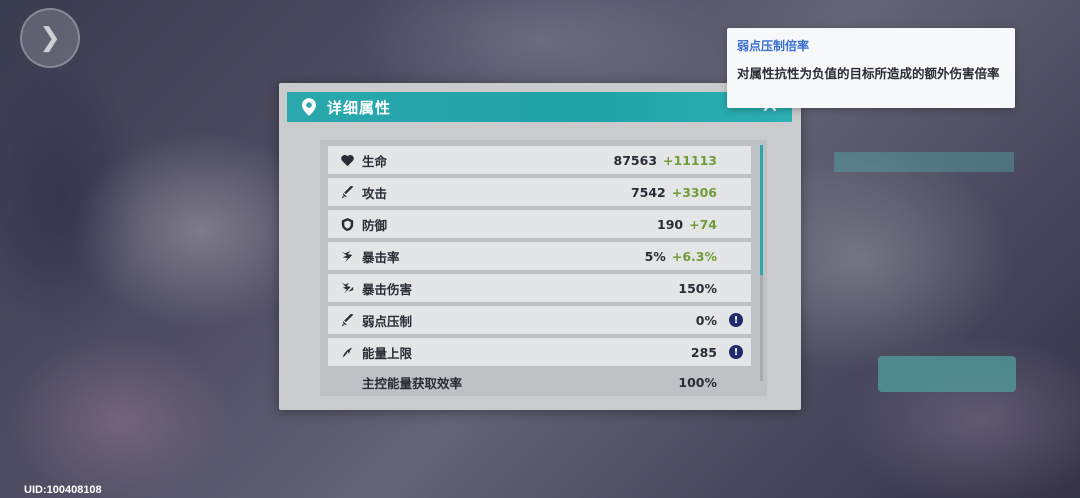  I want to click on crit-rate-icon, so click(347, 256).